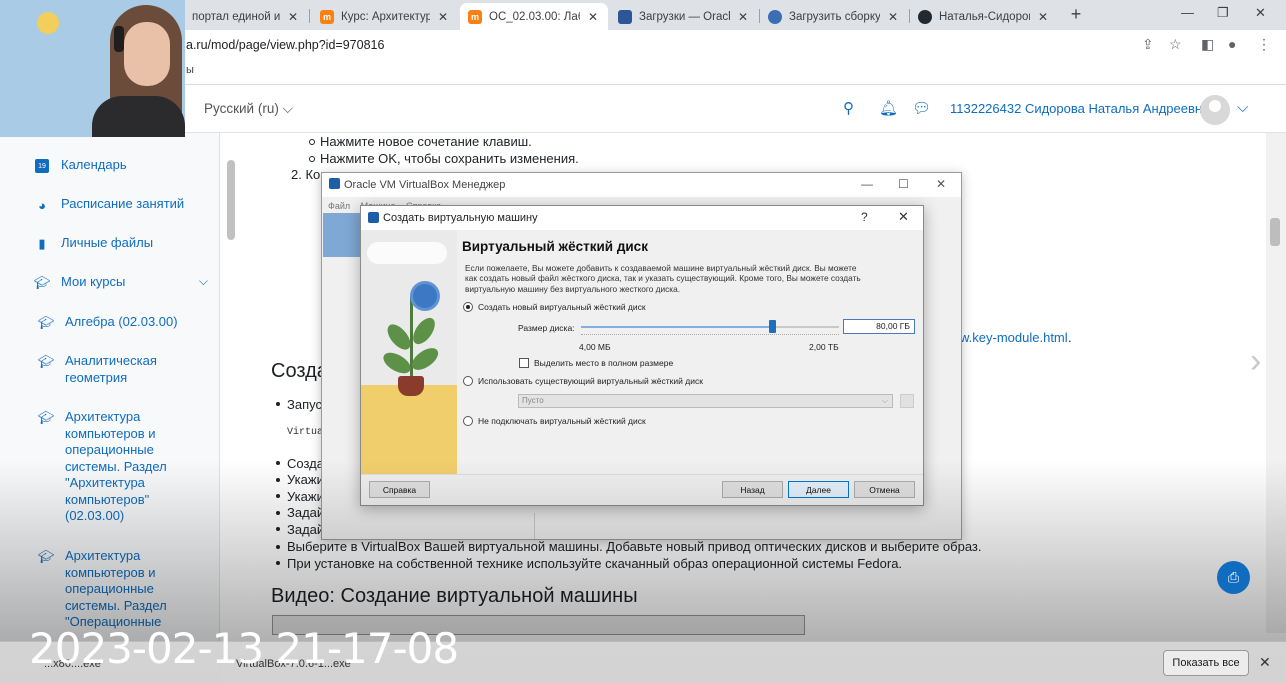  What do you see at coordinates (772, 326) in the screenshot?
I see `slider-handle` at bounding box center [772, 326].